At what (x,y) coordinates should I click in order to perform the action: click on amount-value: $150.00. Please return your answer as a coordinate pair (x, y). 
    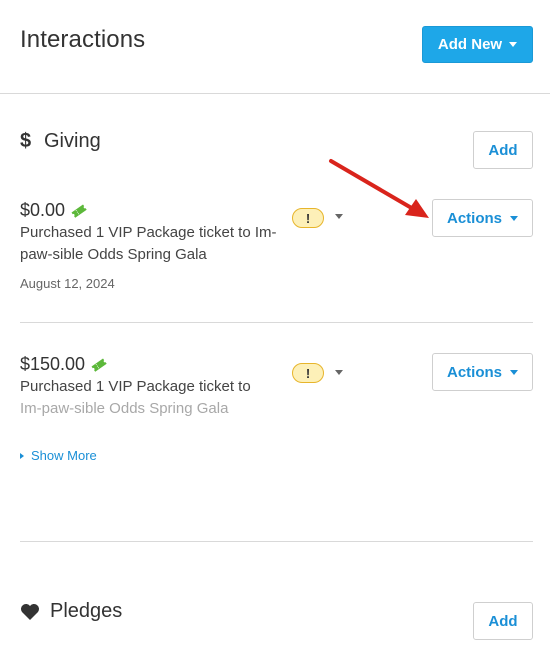
    Looking at the image, I should click on (53, 364).